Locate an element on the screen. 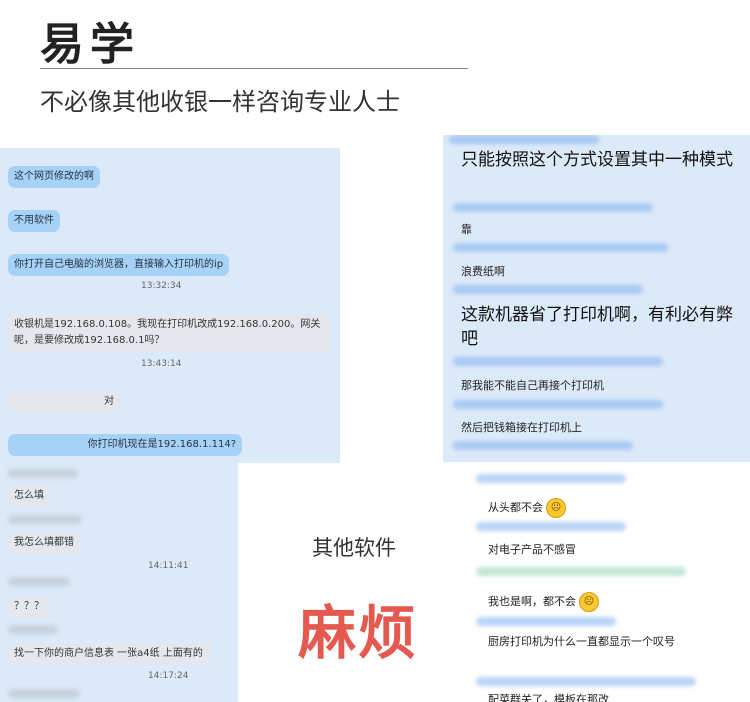 This screenshot has width=750, height=702. chat-message: 从头都不会 ☹ is located at coordinates (613, 508).